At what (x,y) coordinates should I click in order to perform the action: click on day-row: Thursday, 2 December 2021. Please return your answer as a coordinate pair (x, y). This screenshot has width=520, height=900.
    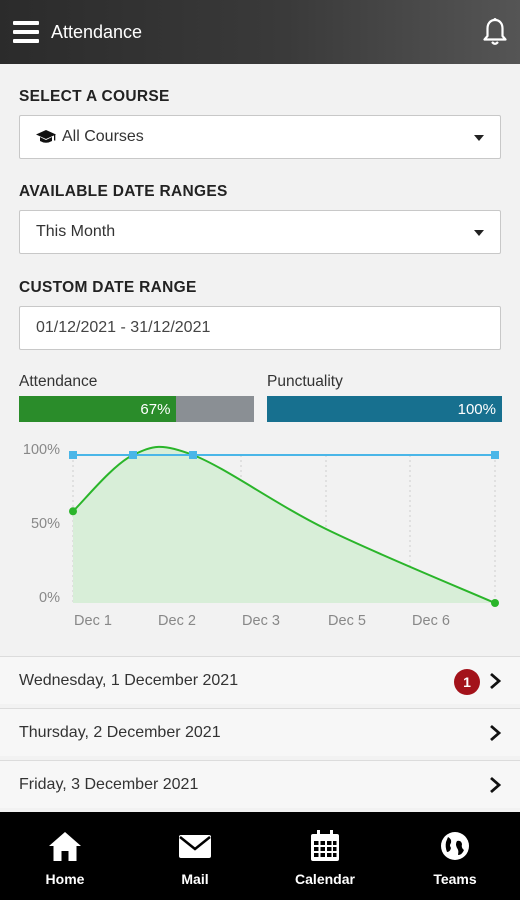
    Looking at the image, I should click on (260, 732).